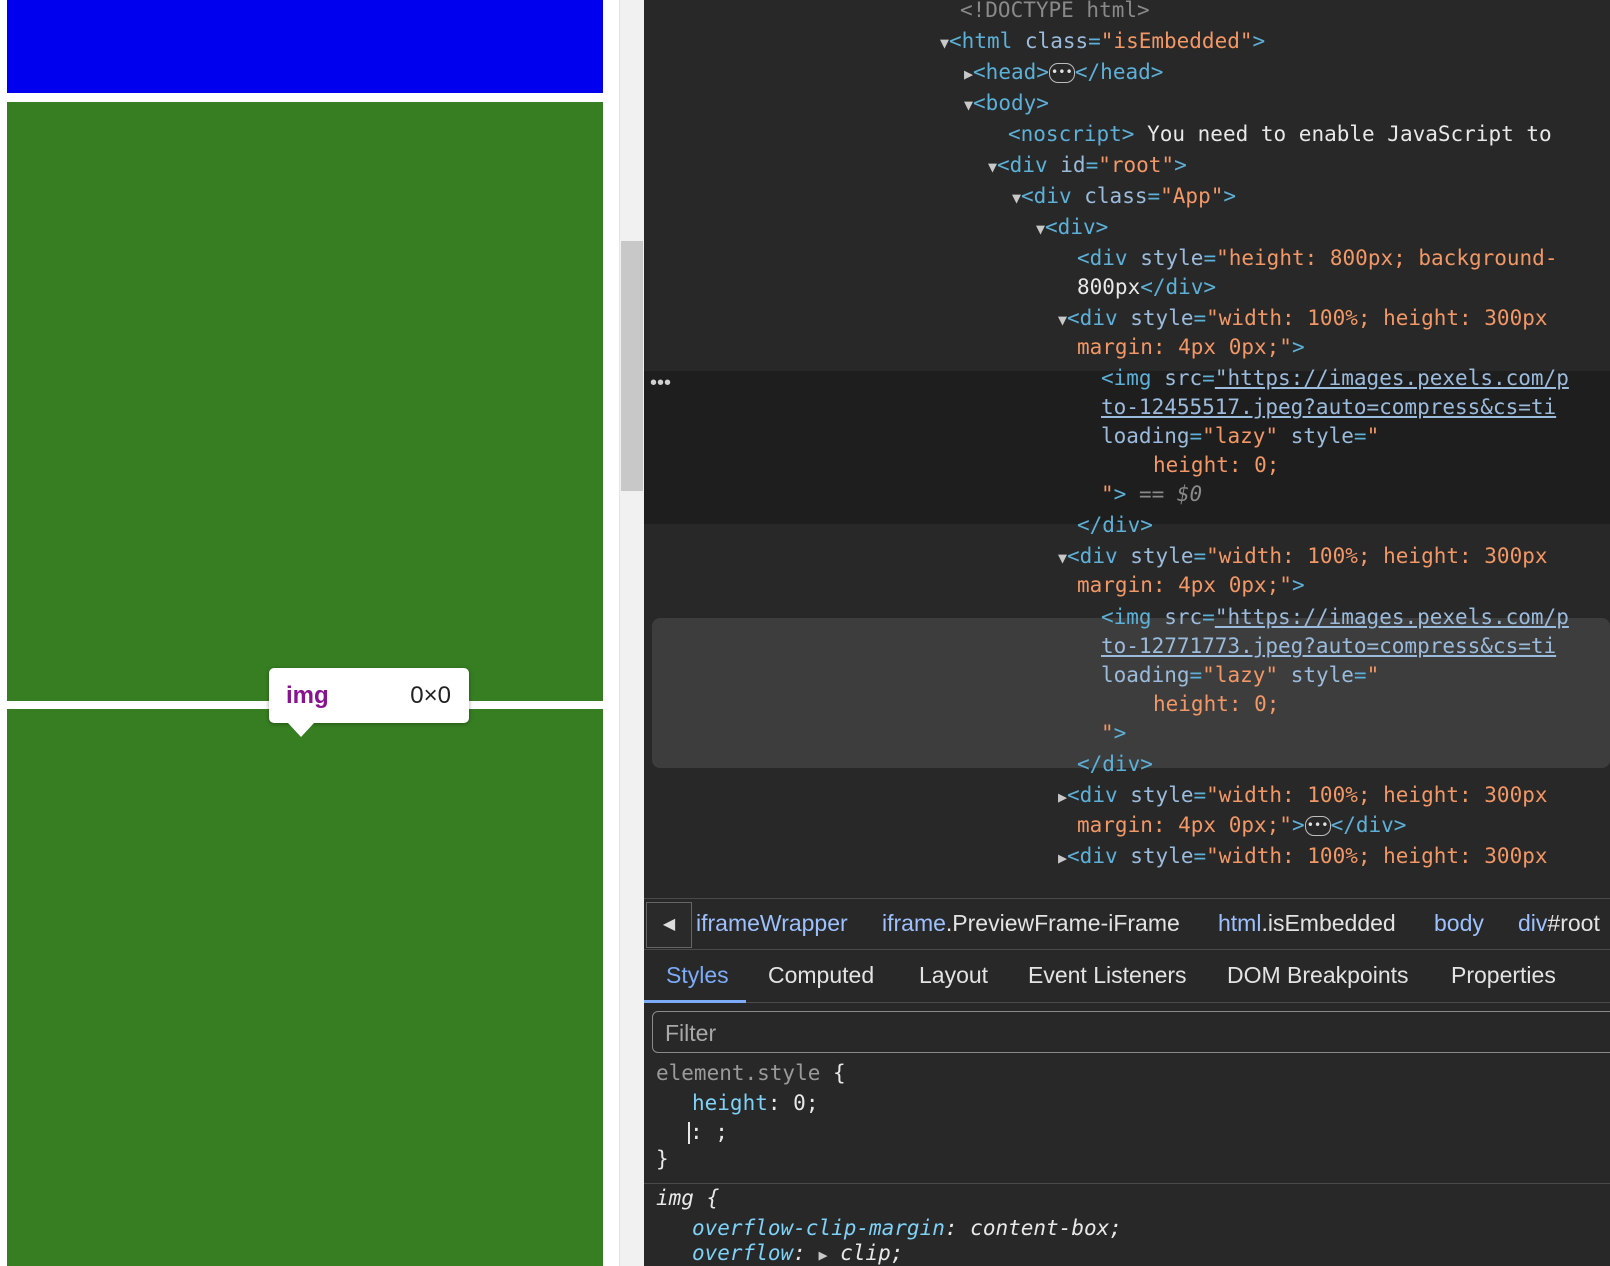 Image resolution: width=1610 pixels, height=1266 pixels. What do you see at coordinates (1006, 104) in the screenshot?
I see `dom-line-body: ▼<body>` at bounding box center [1006, 104].